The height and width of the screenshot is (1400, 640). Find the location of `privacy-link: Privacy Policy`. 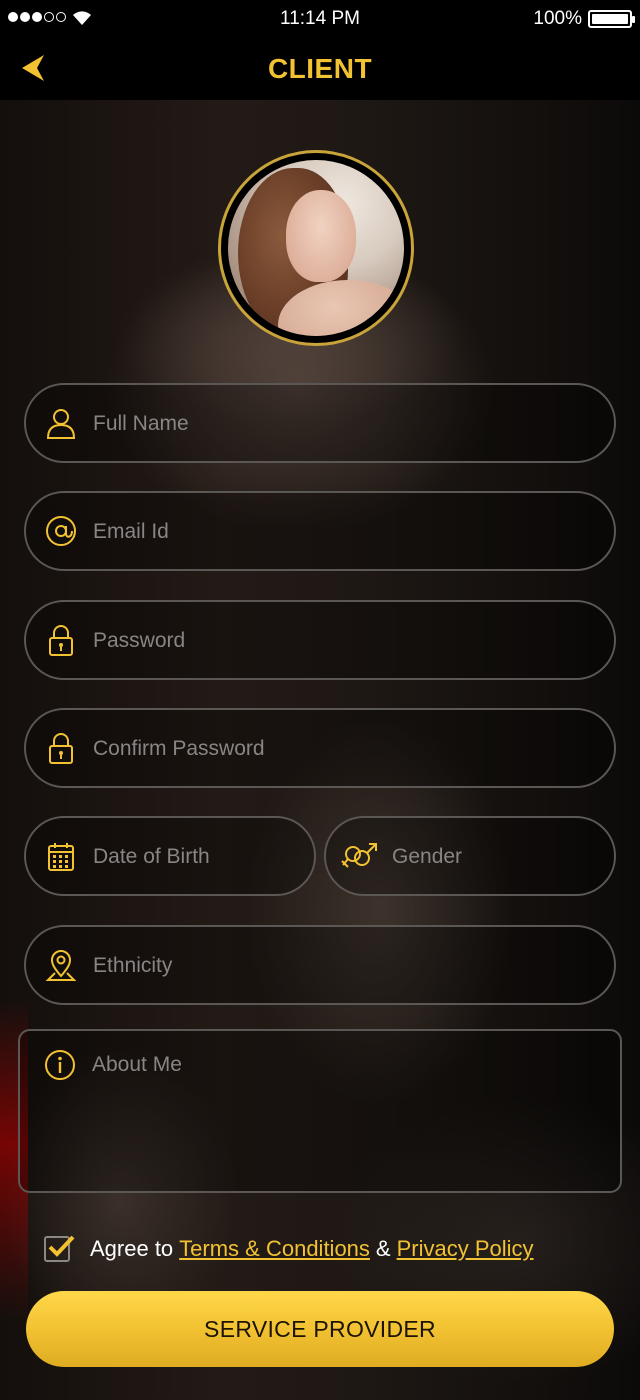

privacy-link: Privacy Policy is located at coordinates (465, 1249).